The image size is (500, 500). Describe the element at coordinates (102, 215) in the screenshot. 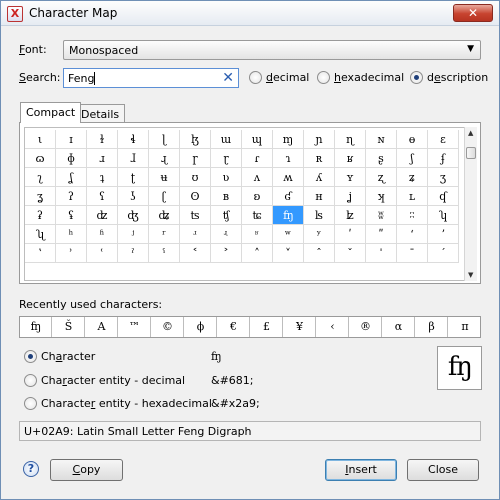

I see `char-cell: ʣ` at that location.